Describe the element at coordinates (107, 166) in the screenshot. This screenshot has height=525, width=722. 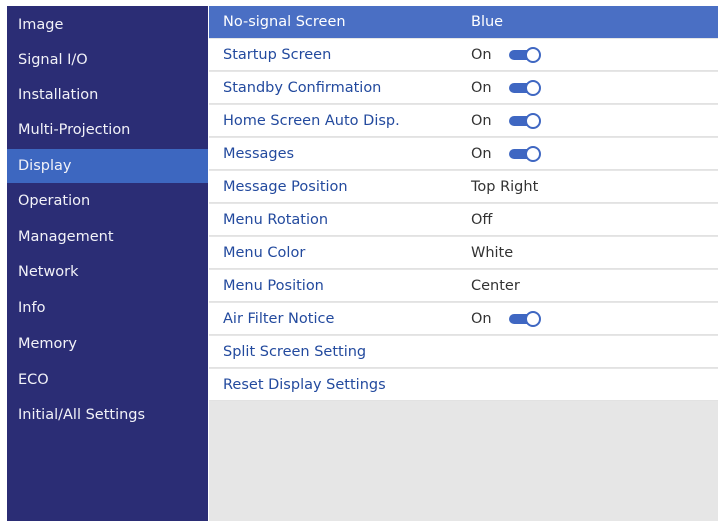
I see `sidebar-item-display: Display` at that location.